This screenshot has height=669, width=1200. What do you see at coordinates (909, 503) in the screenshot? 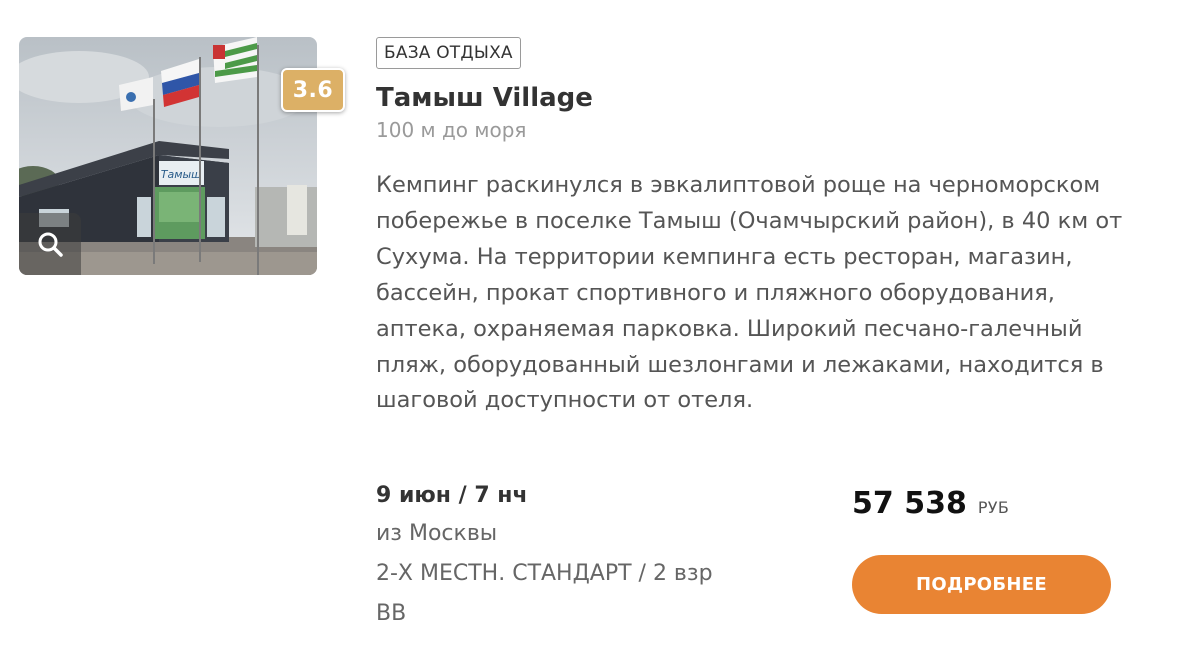
I see `price-amount: 57 538` at bounding box center [909, 503].